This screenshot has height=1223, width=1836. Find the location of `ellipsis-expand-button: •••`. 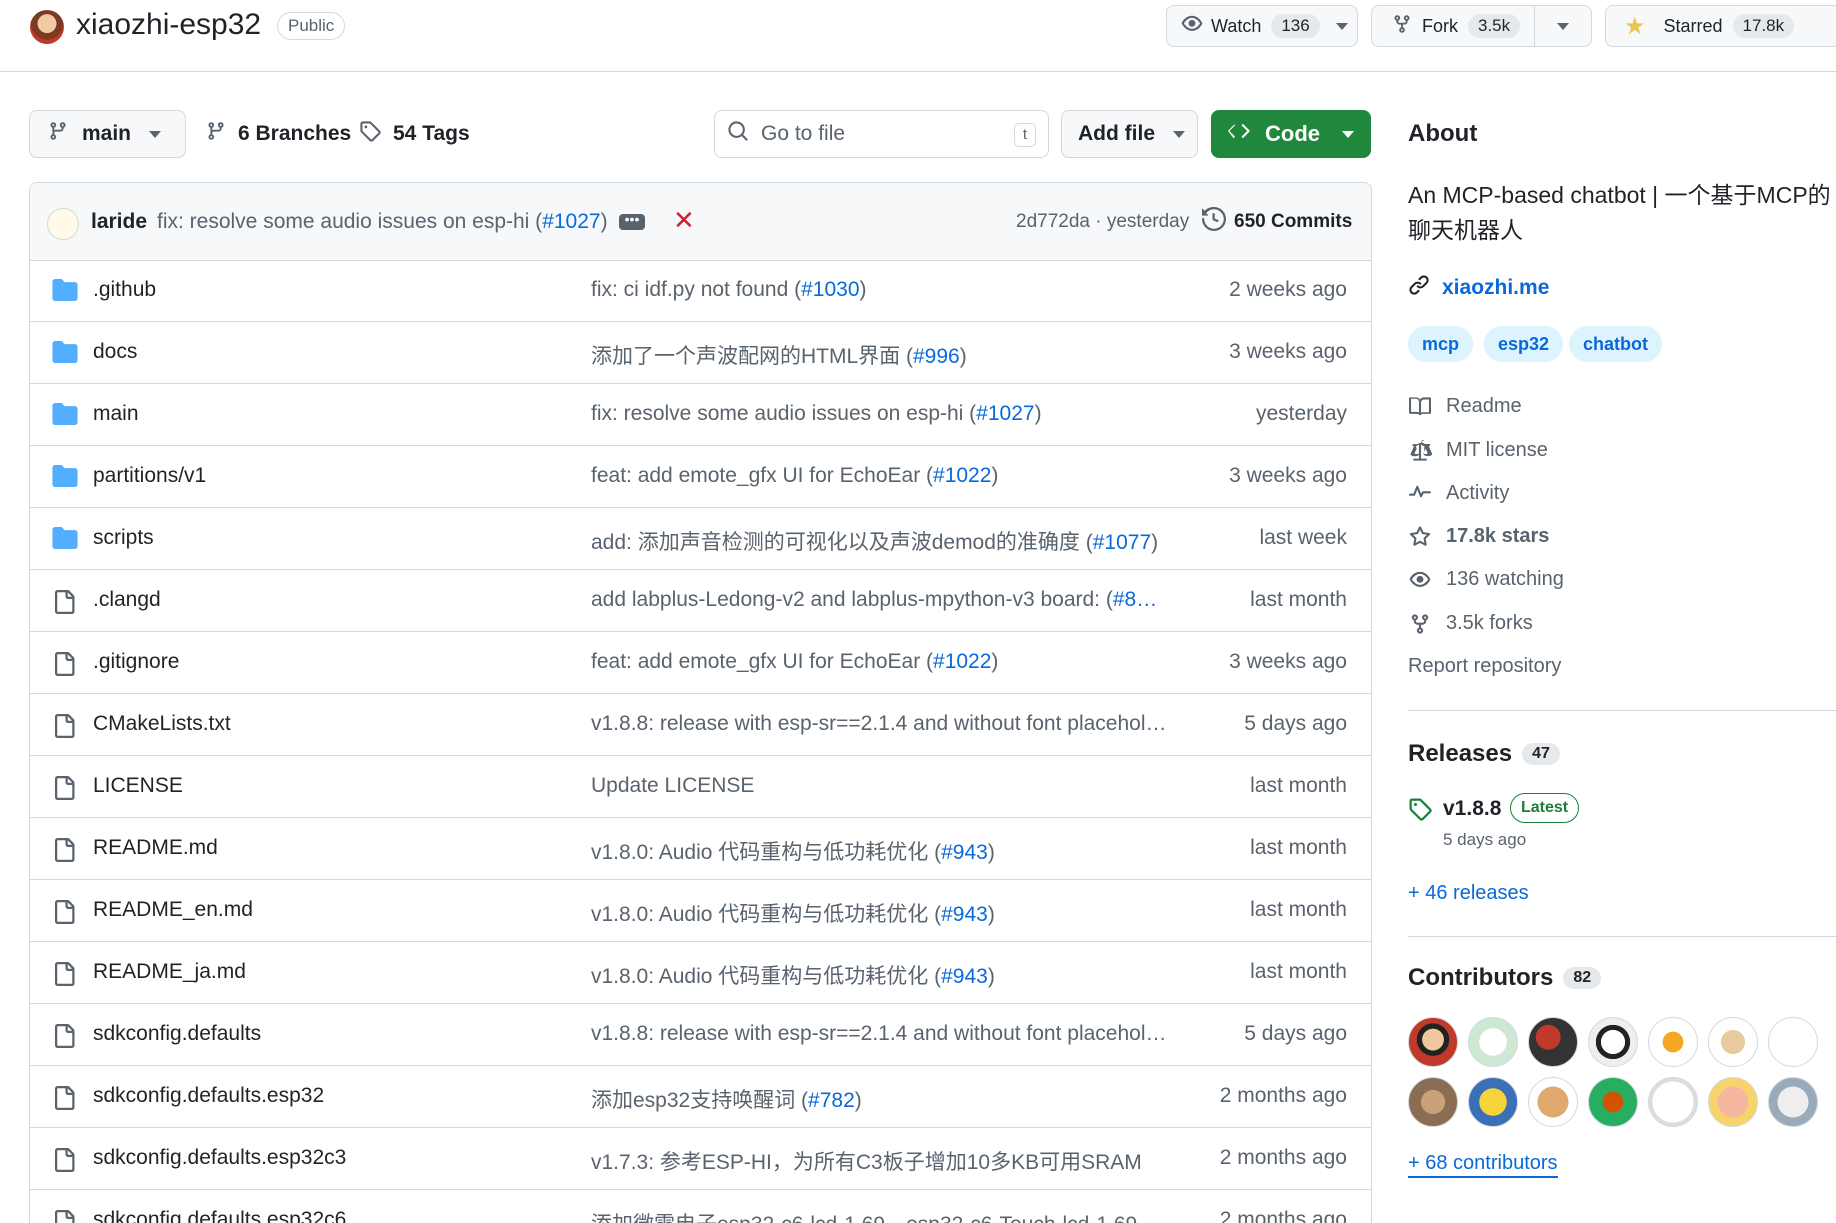

ellipsis-expand-button: ••• is located at coordinates (632, 221).